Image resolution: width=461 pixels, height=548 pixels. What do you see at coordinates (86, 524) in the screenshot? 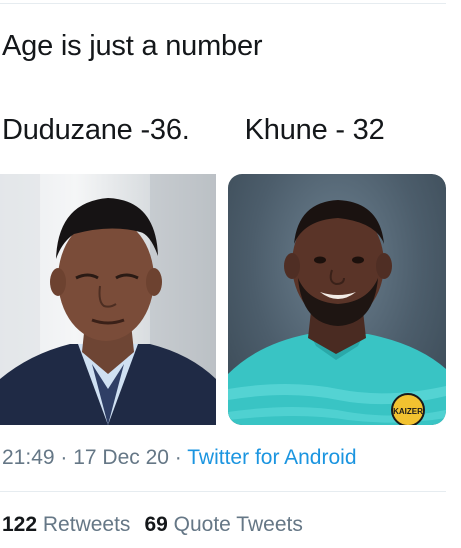
I see `retweets-label: Retweets` at bounding box center [86, 524].